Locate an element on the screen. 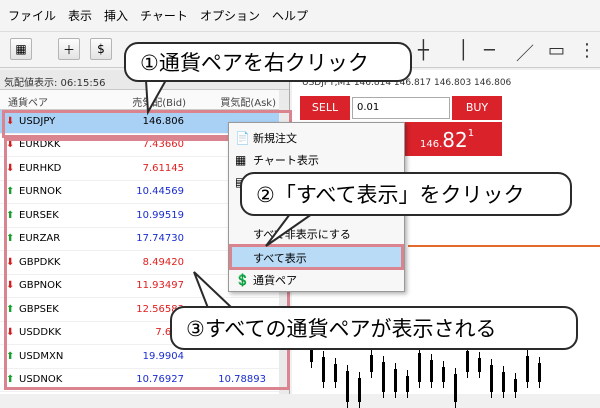 Image resolution: width=600 pixels, height=408 pixels. callout-step2: ②「すべて表示」をクリック is located at coordinates (406, 194).